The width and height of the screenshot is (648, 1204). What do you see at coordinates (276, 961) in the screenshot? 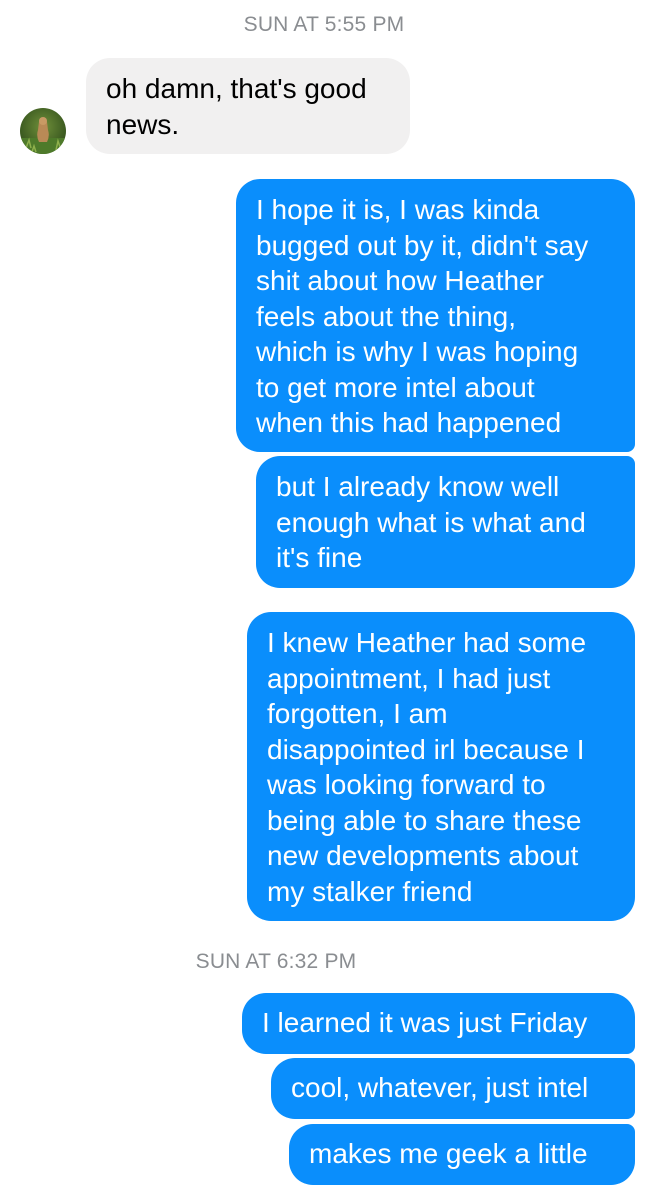
I see `timestamp: SUN AT 6:32 PM` at bounding box center [276, 961].